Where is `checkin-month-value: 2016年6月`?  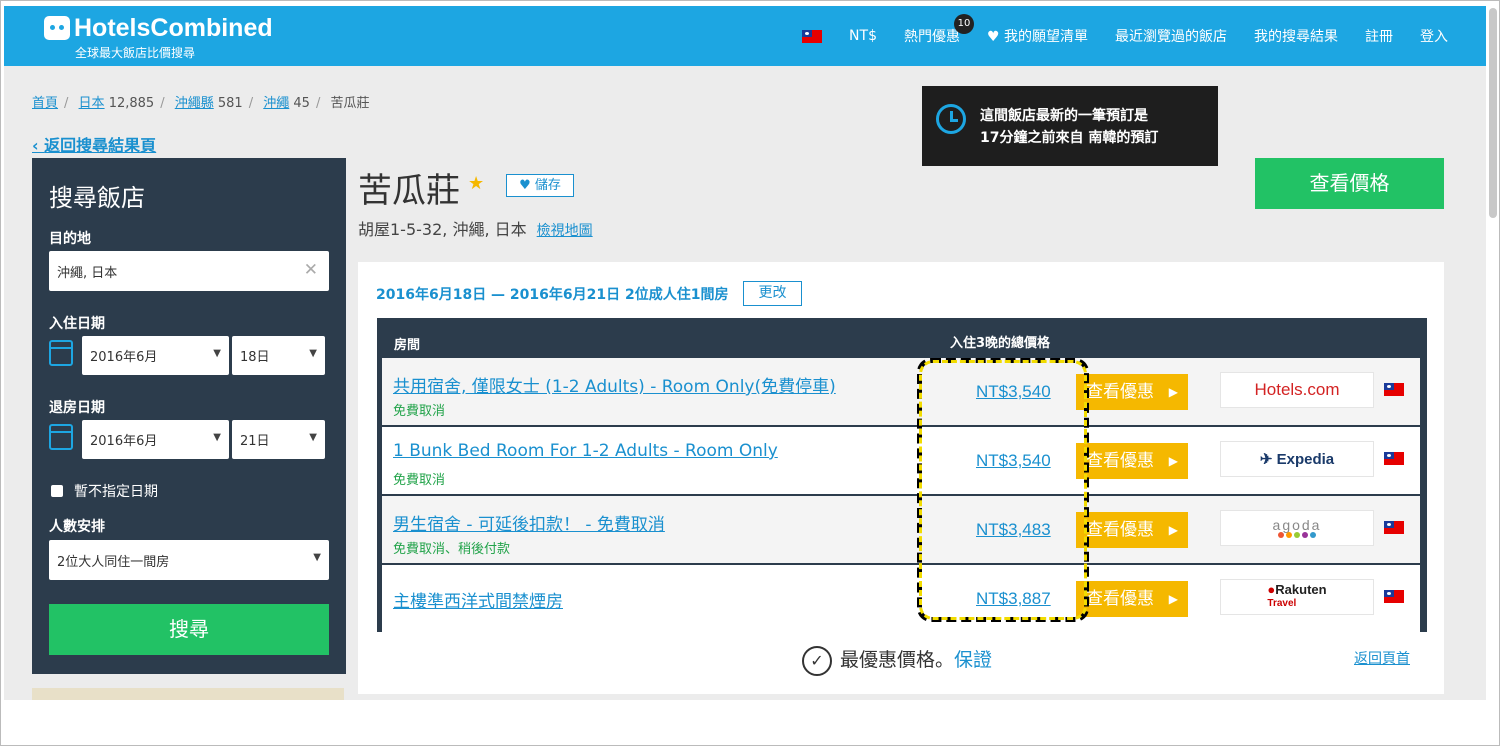
checkin-month-value: 2016年6月 is located at coordinates (124, 357).